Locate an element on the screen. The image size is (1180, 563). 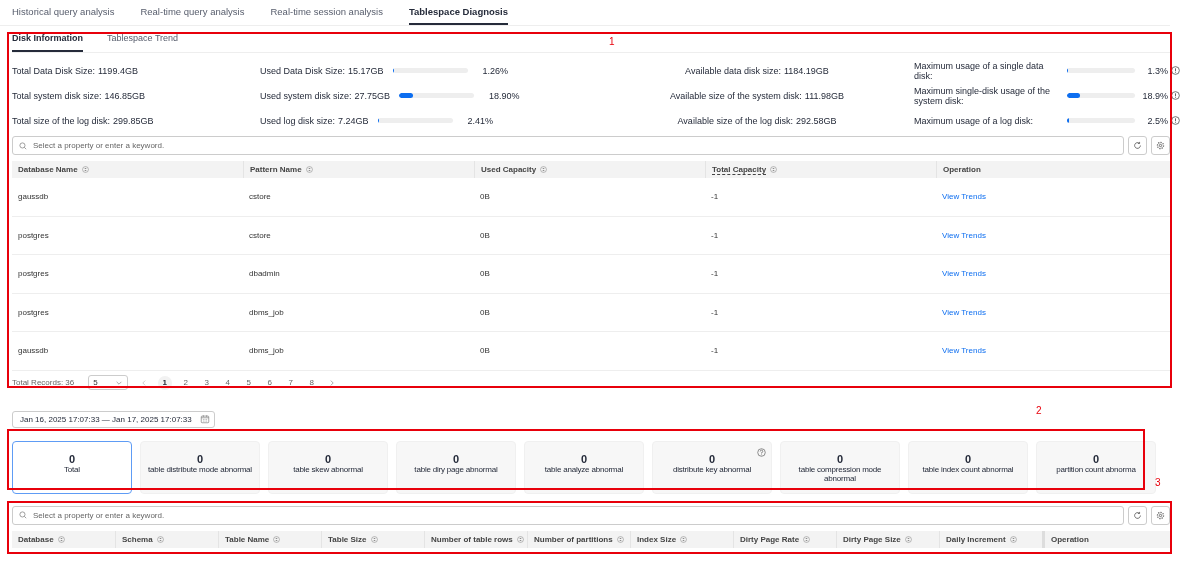
stat-label: Total size of the log disk: is located at coordinates (61, 120).